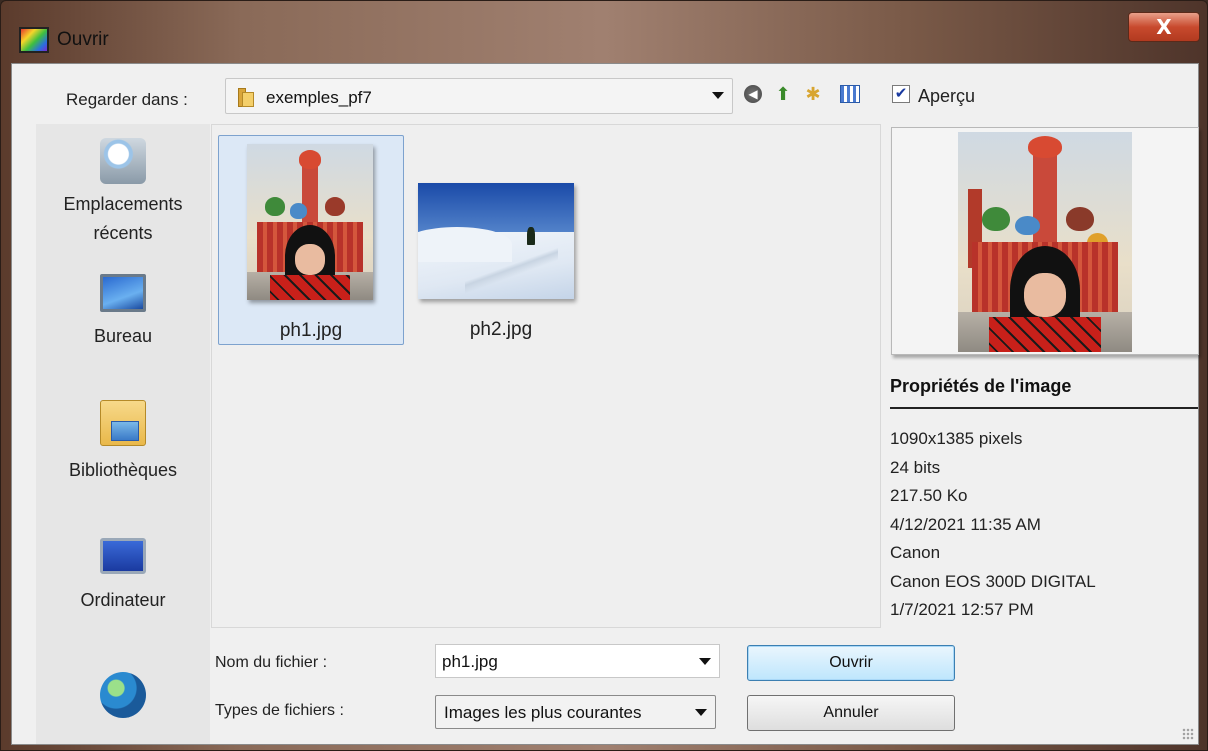  What do you see at coordinates (501, 329) in the screenshot?
I see `file-name: ph2.jpg` at bounding box center [501, 329].